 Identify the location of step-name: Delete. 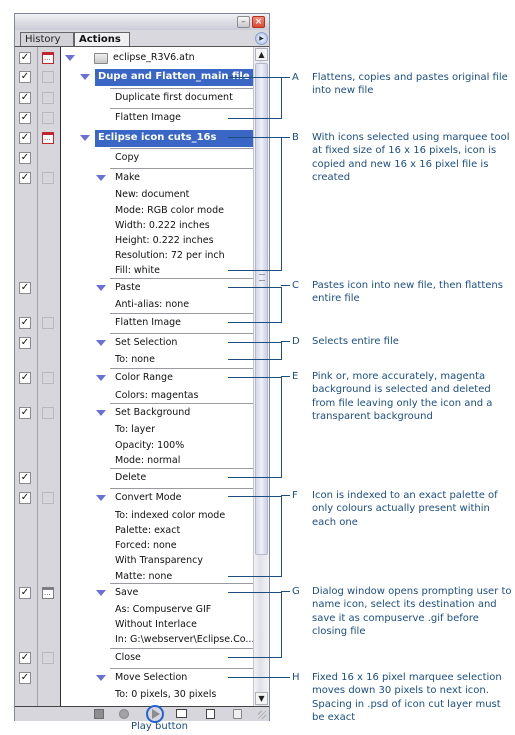
(130, 478).